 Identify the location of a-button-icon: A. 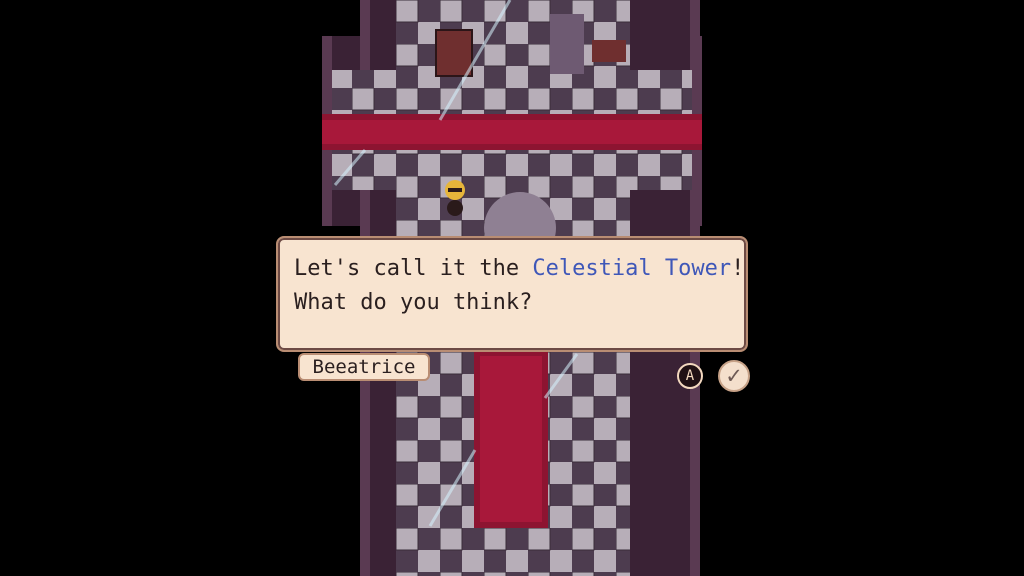
(690, 376).